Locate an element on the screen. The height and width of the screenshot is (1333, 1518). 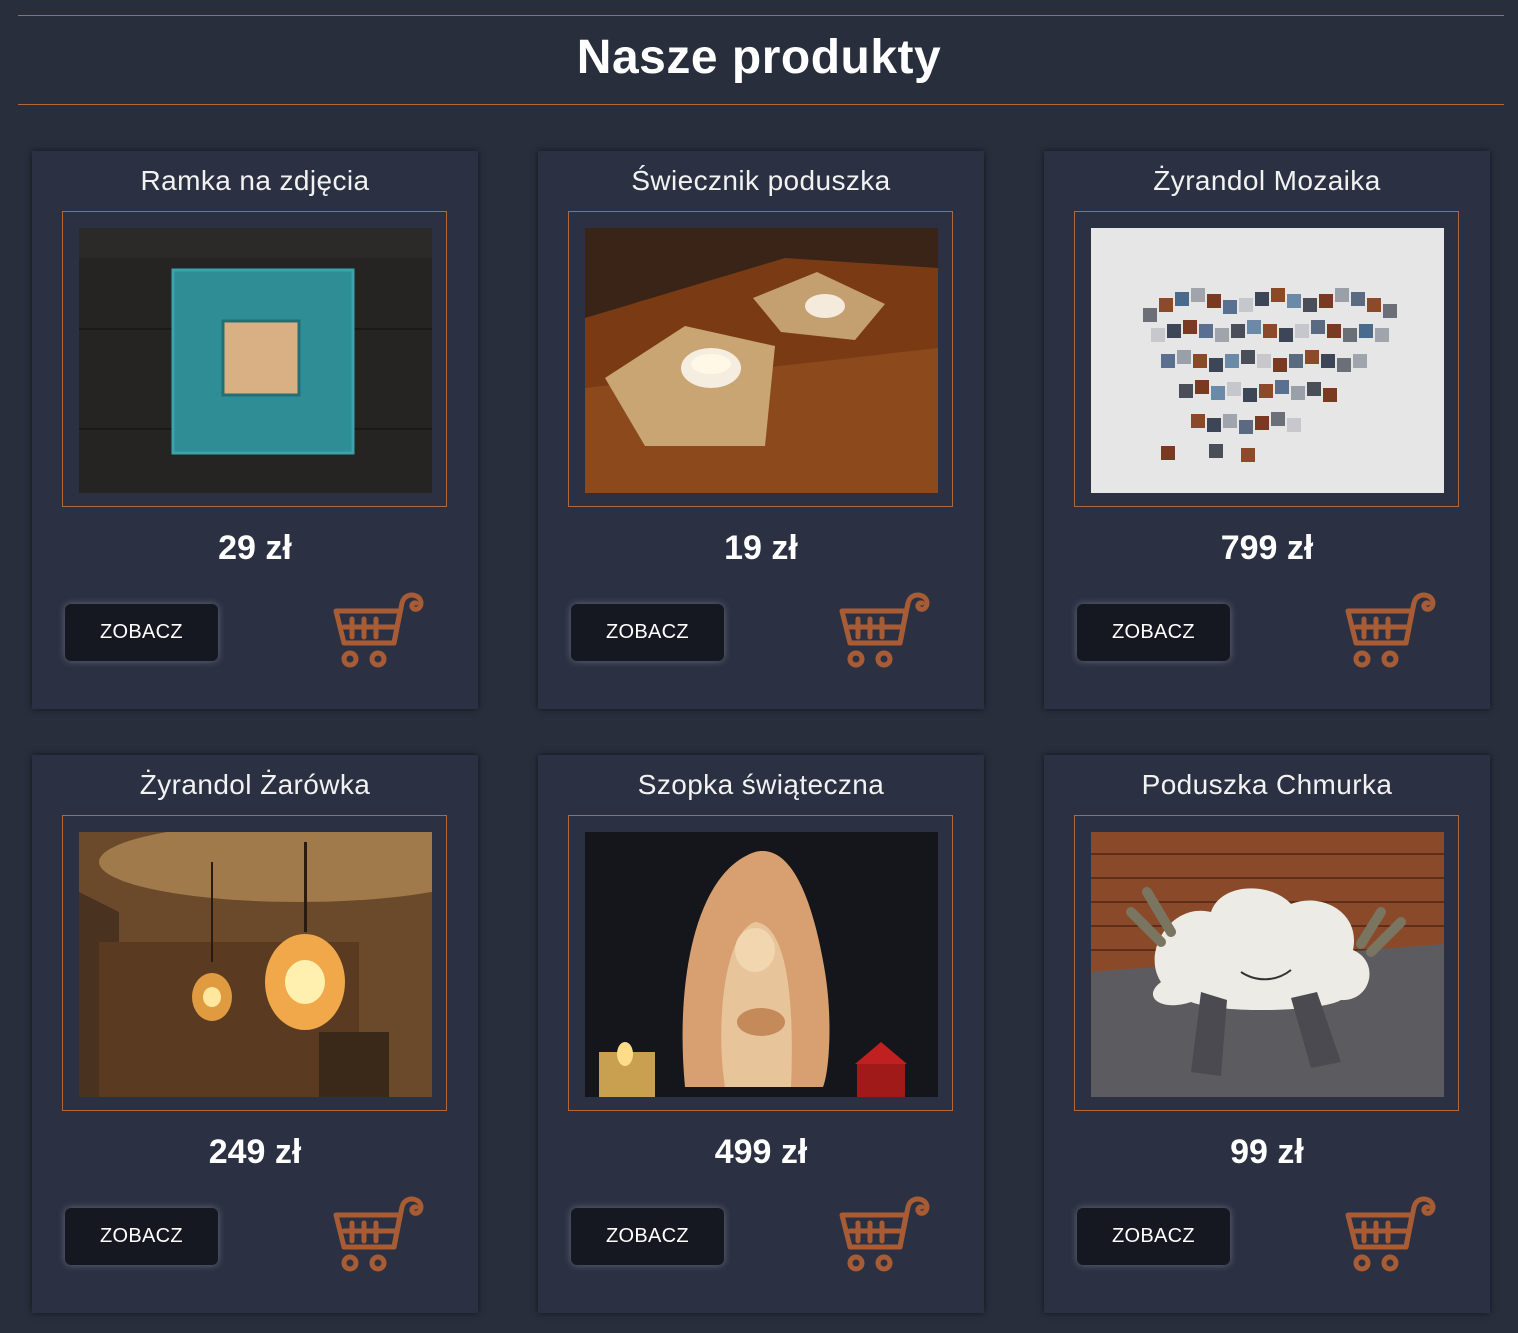
product-card-mozaika: Żyrandol Mozaika 799 zł ZOBACZ is located at coordinates (1267, 430).